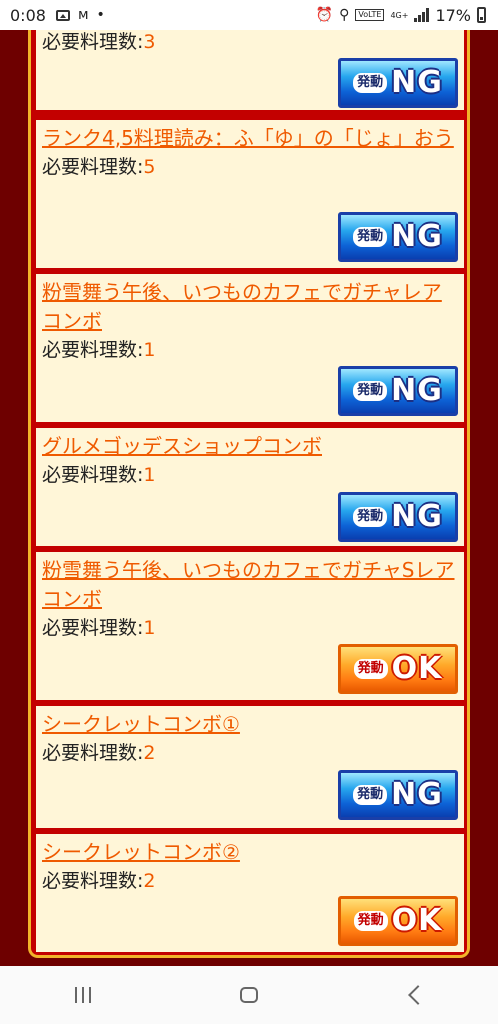 This screenshot has width=498, height=1024. Describe the element at coordinates (28, 15) in the screenshot. I see `status-time: 0:08` at that location.